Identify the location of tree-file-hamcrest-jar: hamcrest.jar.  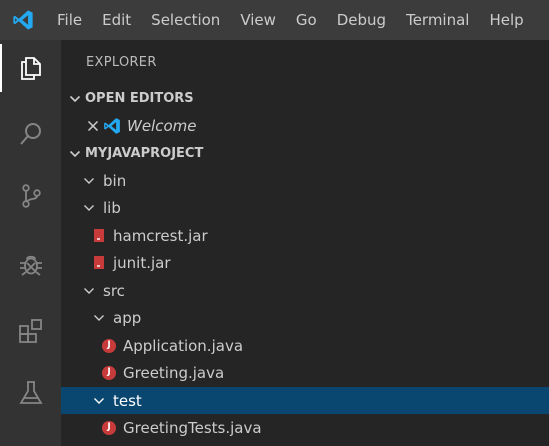
(305, 235).